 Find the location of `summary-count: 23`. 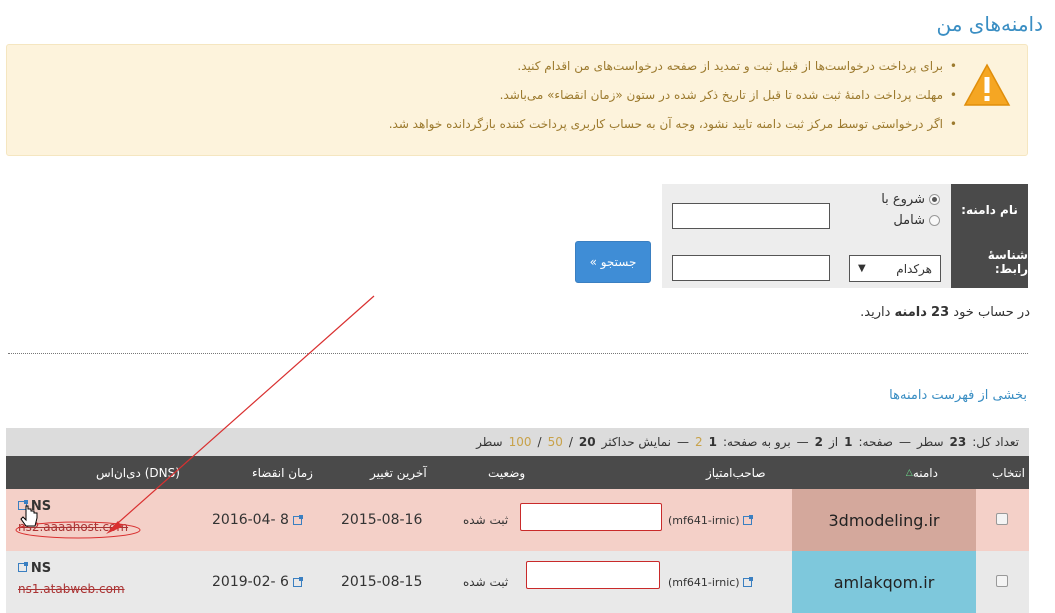

summary-count: 23 is located at coordinates (940, 312).